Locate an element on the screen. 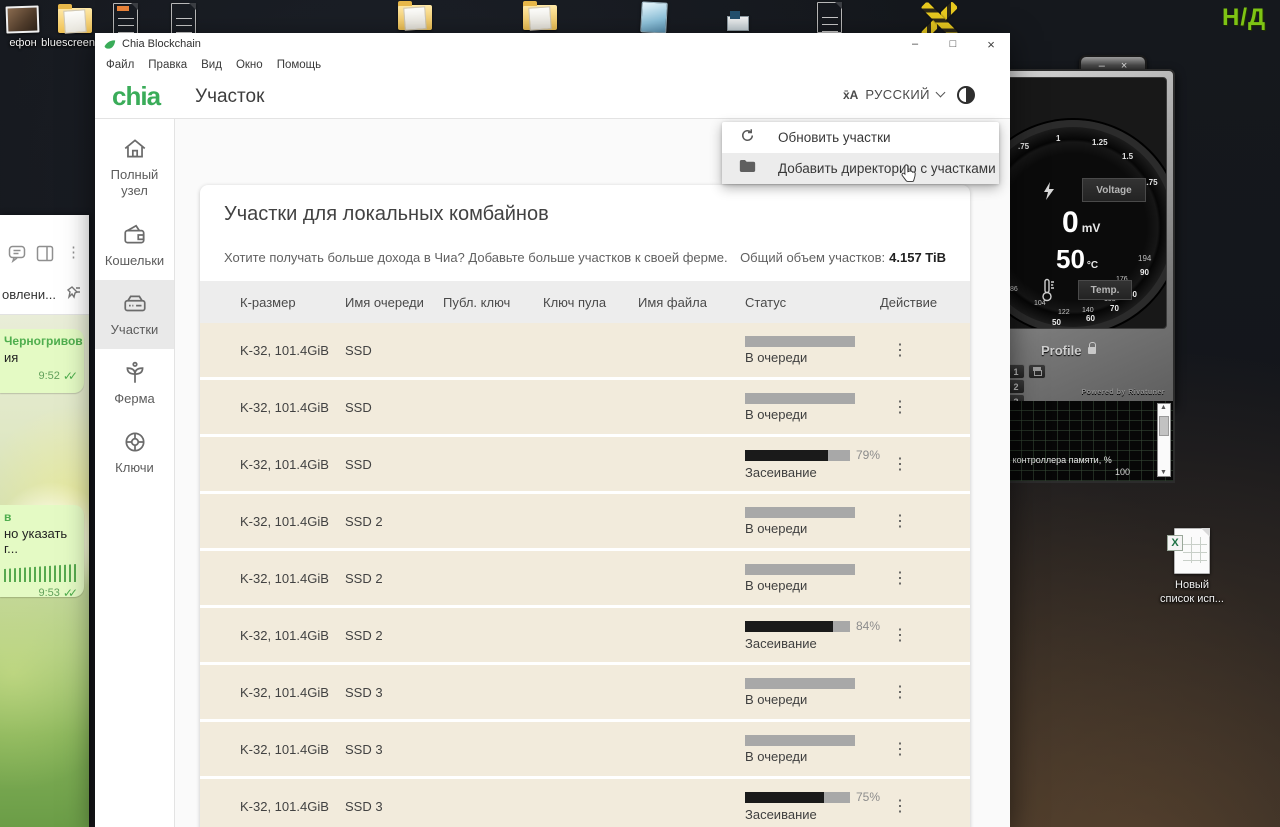 The width and height of the screenshot is (1280, 827). save-profile-button is located at coordinates (1037, 371).